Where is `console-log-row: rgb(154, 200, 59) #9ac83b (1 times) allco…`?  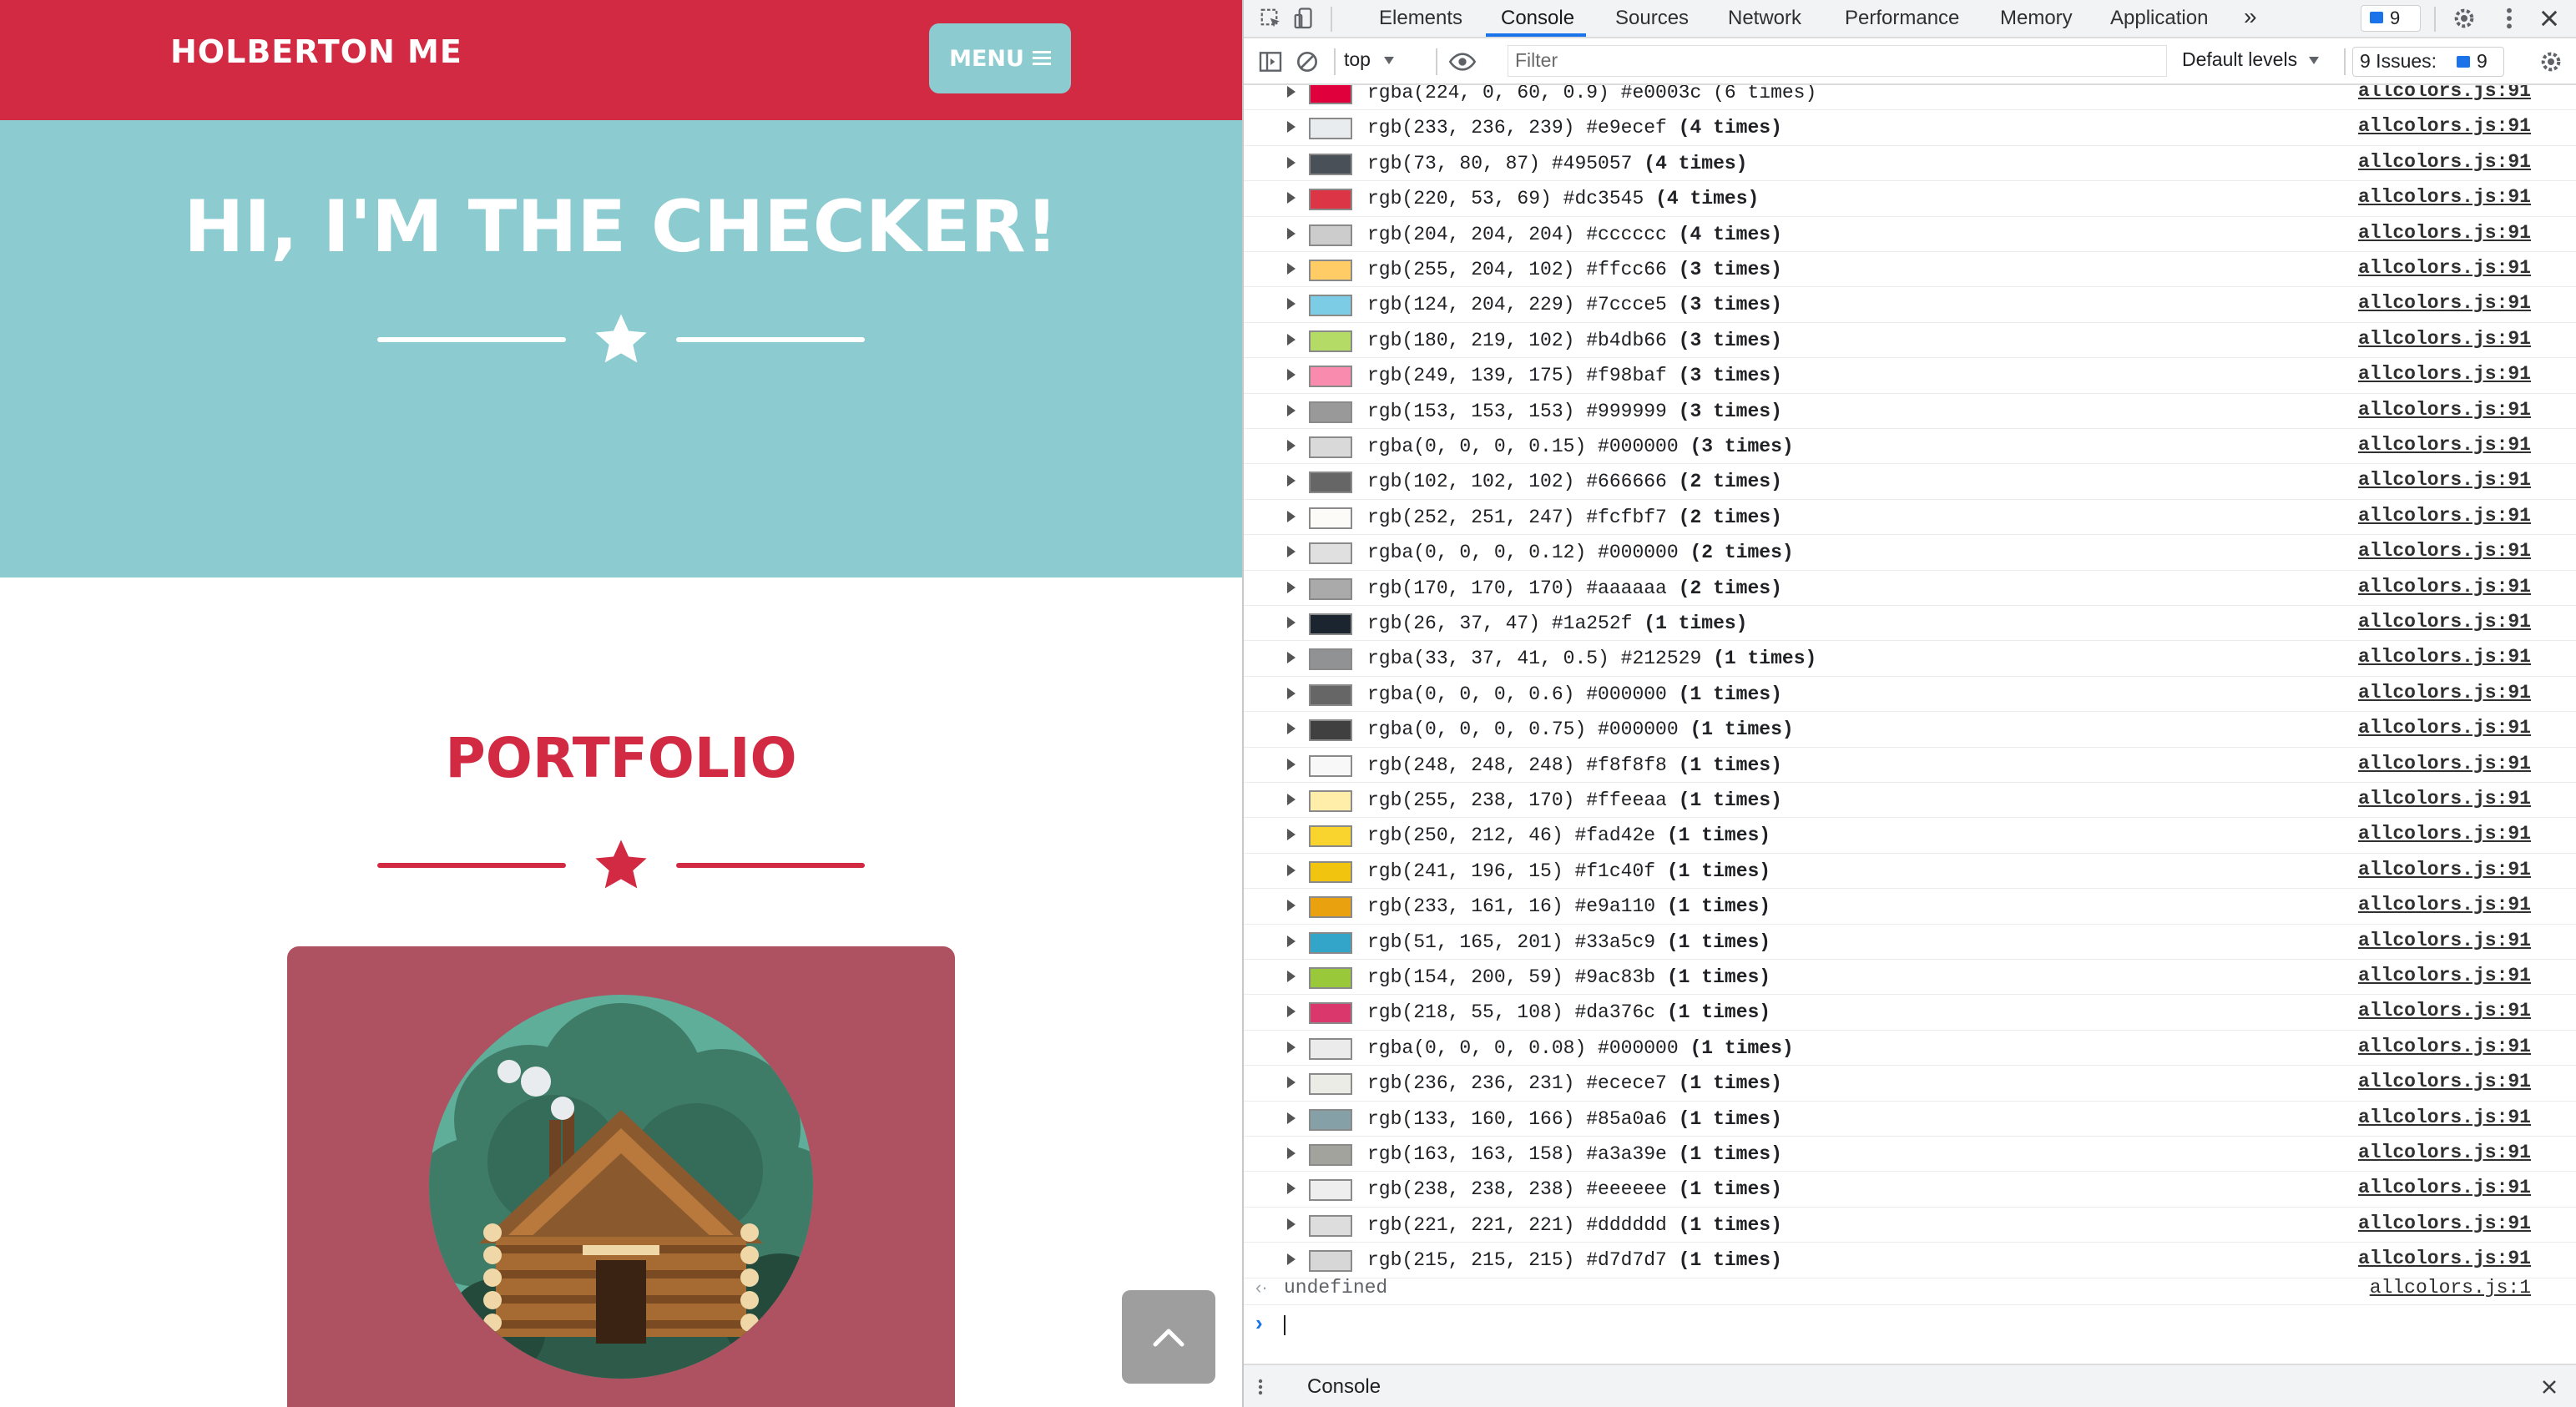
console-log-row: rgb(154, 200, 59) #9ac83b (1 times) allco… is located at coordinates (1910, 978).